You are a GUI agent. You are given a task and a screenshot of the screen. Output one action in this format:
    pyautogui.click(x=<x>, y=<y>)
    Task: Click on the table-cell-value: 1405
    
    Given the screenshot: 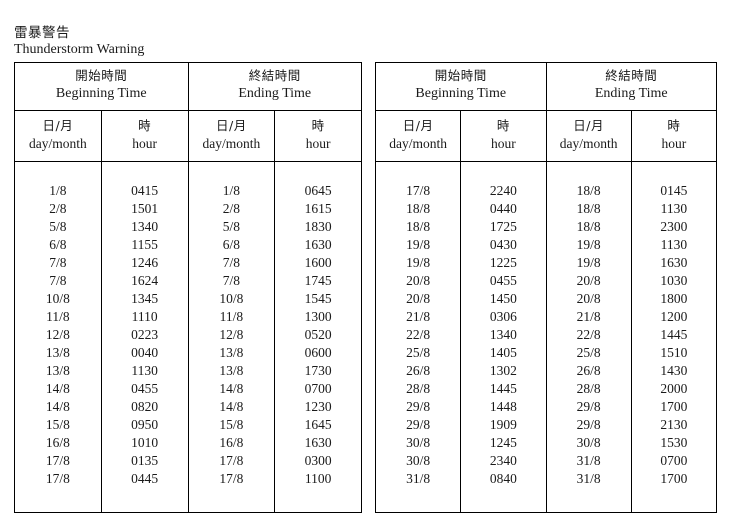 What is the action you would take?
    pyautogui.click(x=503, y=352)
    